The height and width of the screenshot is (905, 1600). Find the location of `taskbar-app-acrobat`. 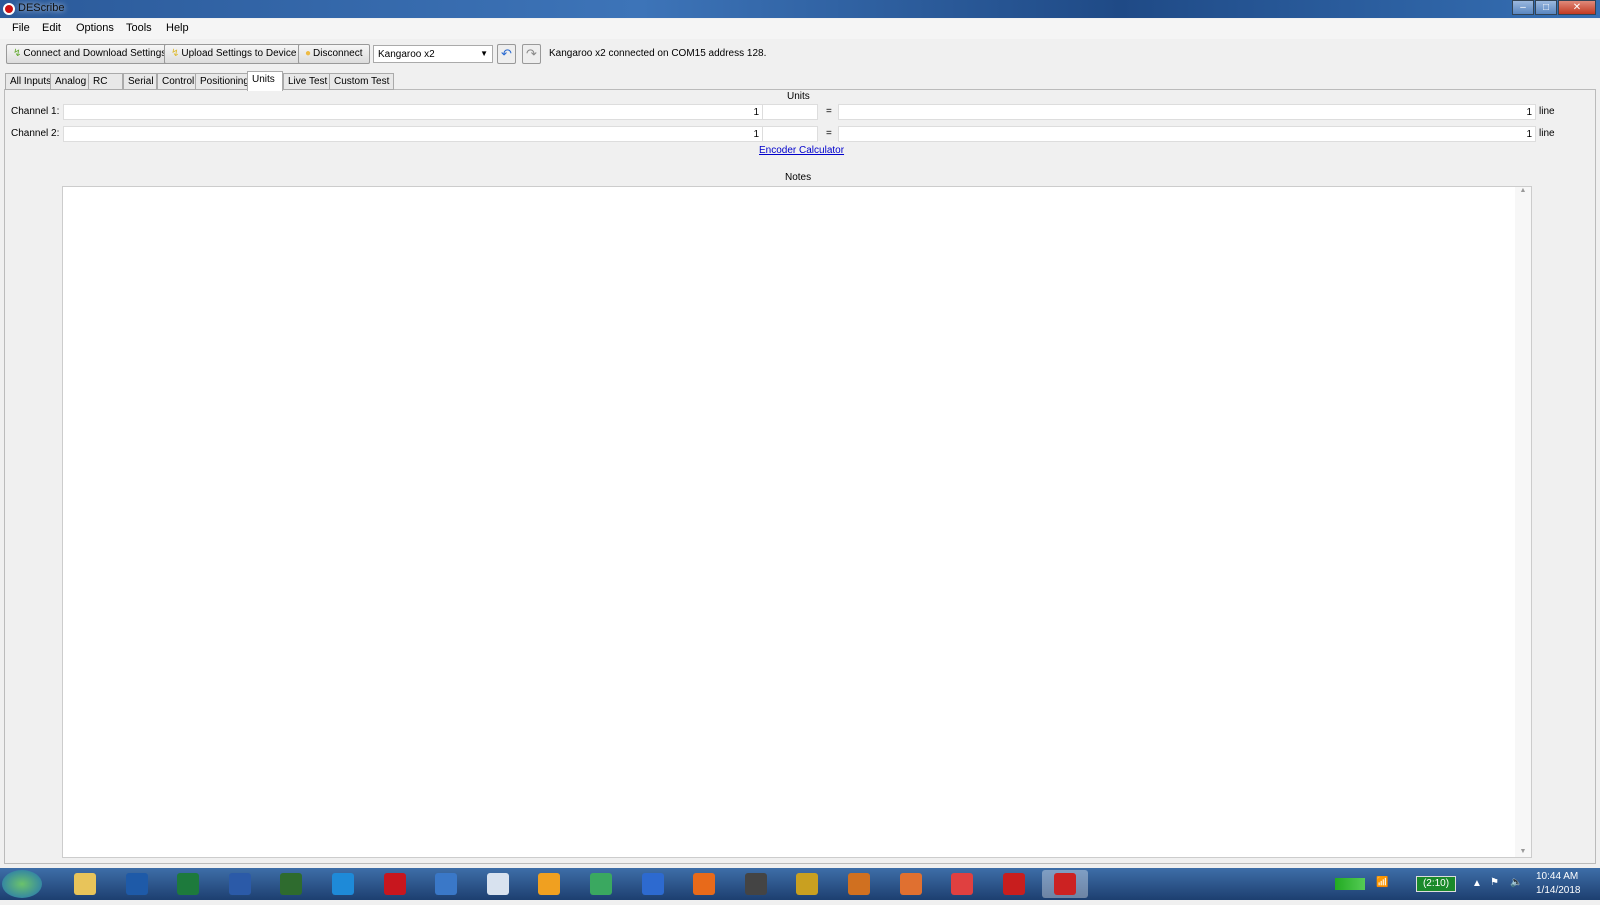

taskbar-app-acrobat is located at coordinates (395, 884).